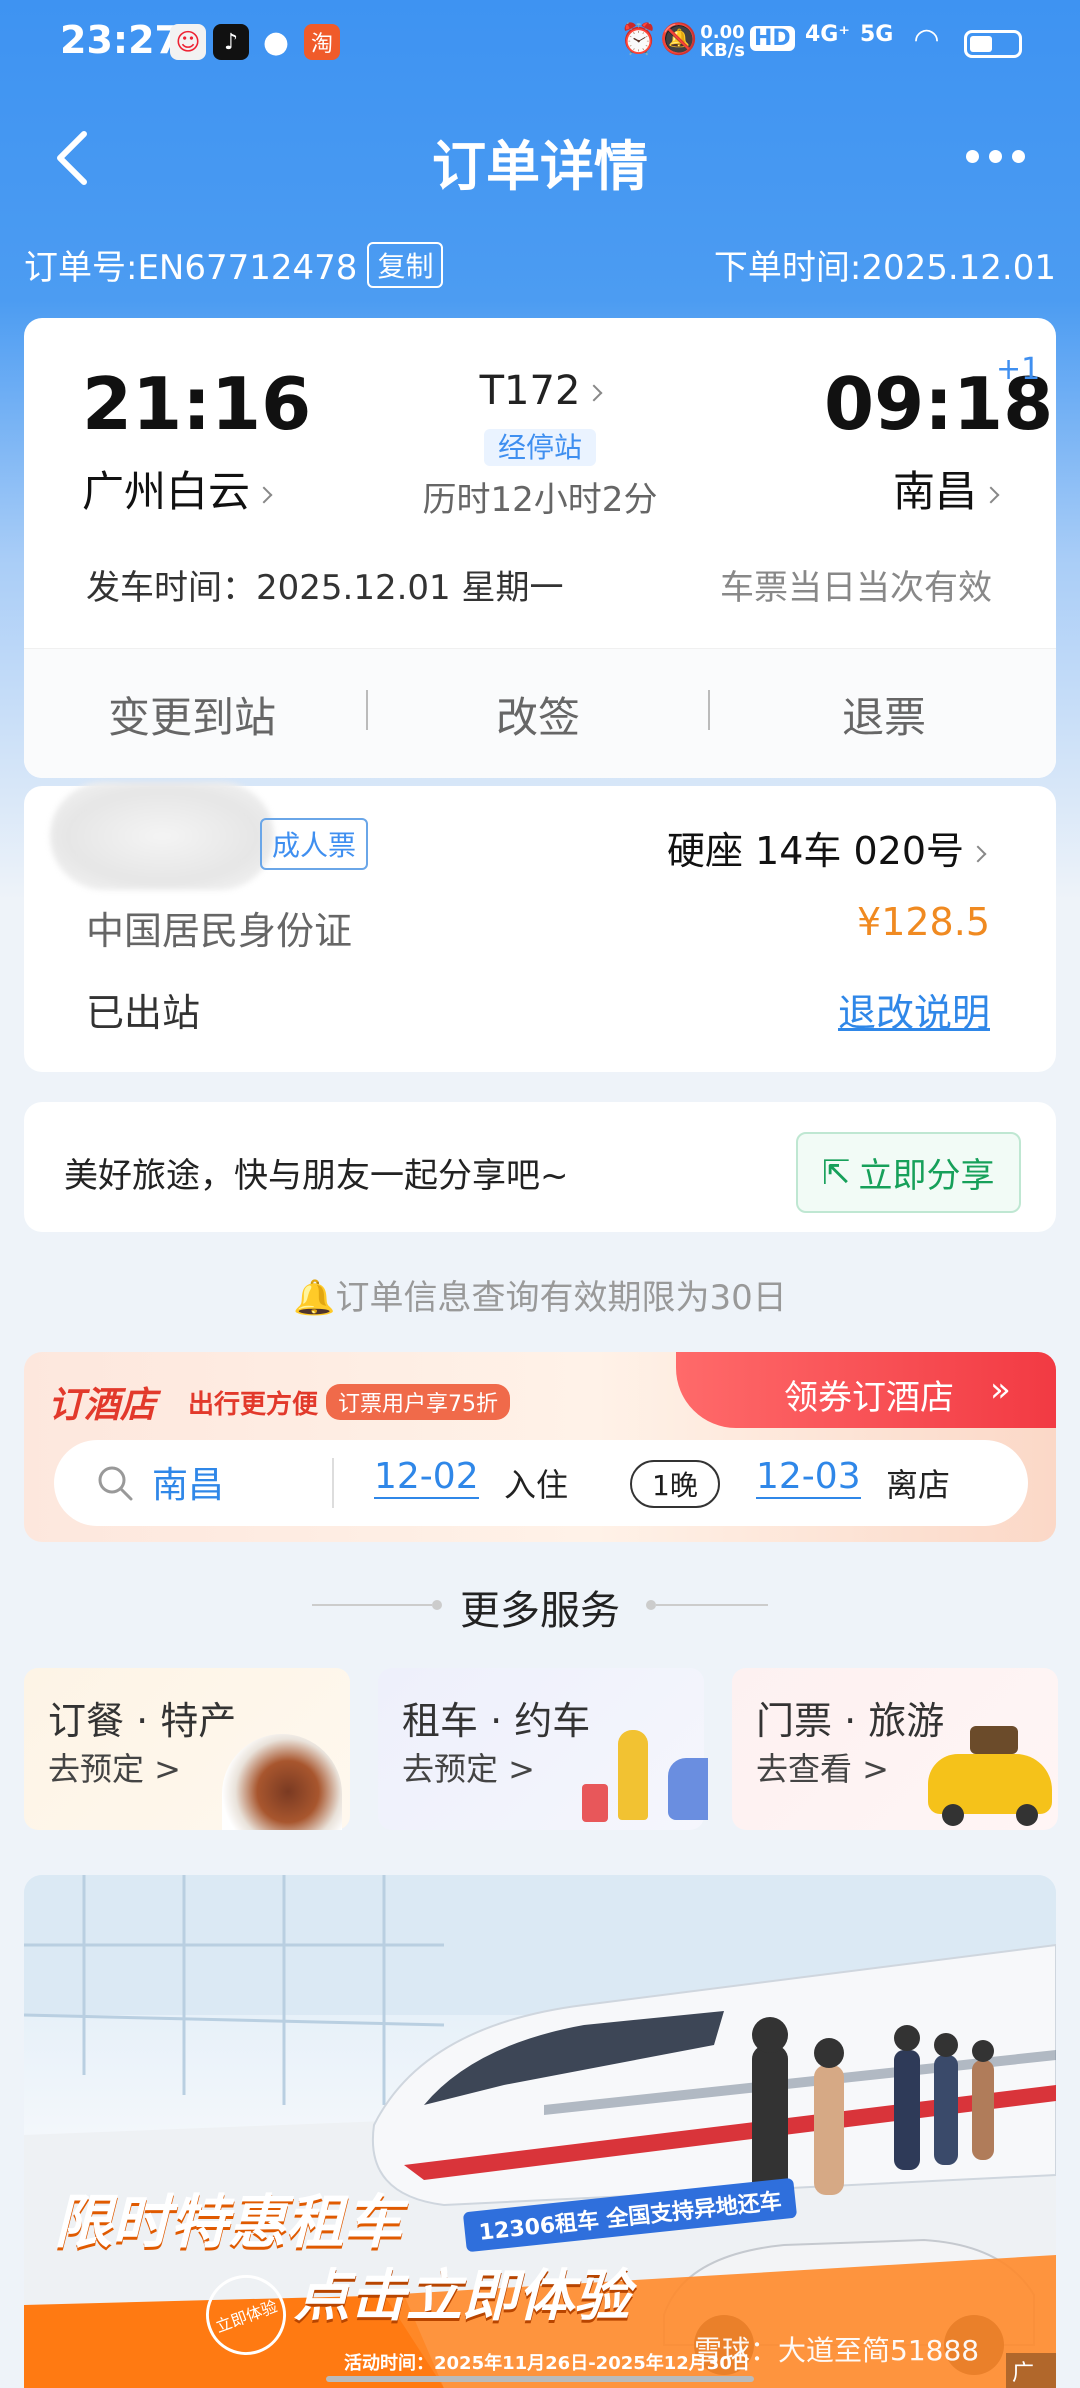 The image size is (1080, 2388). Describe the element at coordinates (935, 491) in the screenshot. I see `arrive-station-label: 南昌` at that location.